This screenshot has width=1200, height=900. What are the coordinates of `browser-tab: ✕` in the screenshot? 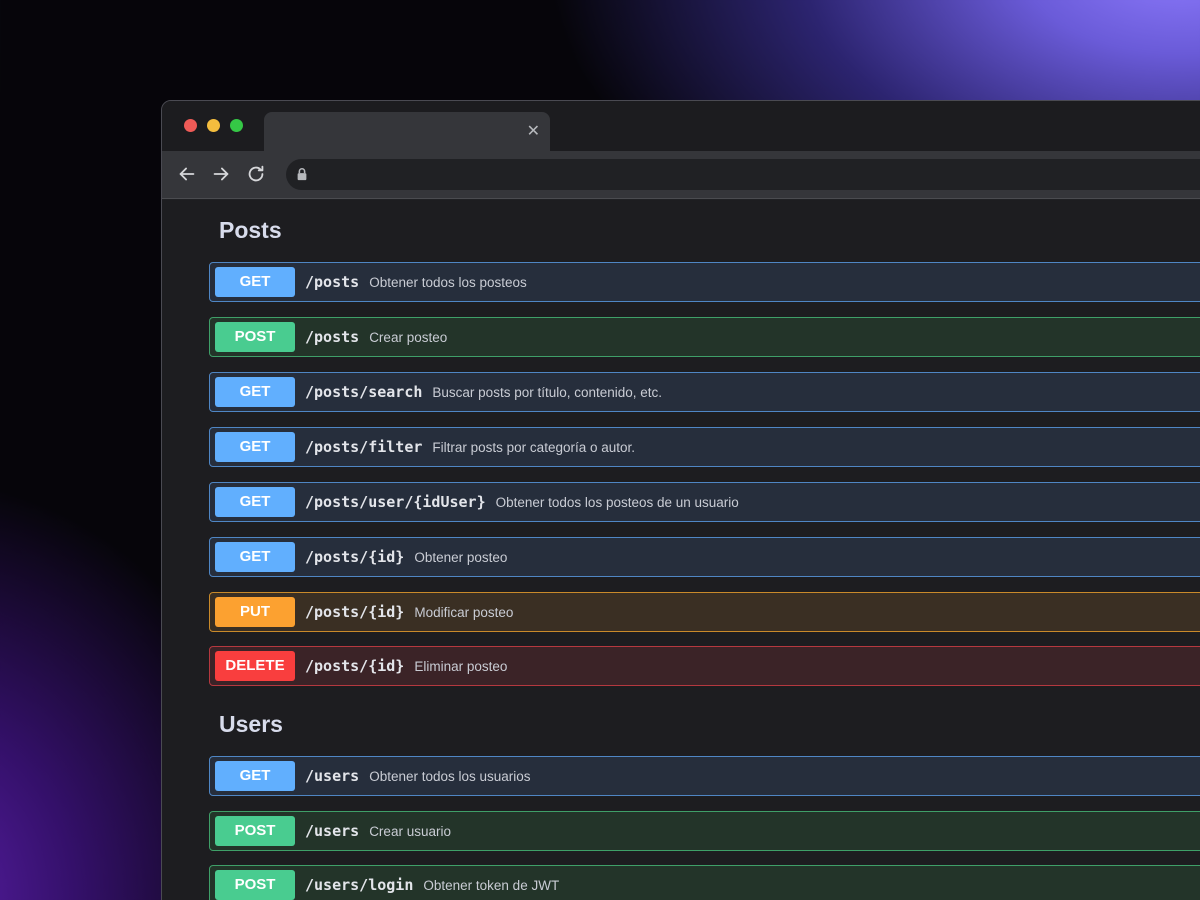 It's located at (407, 131).